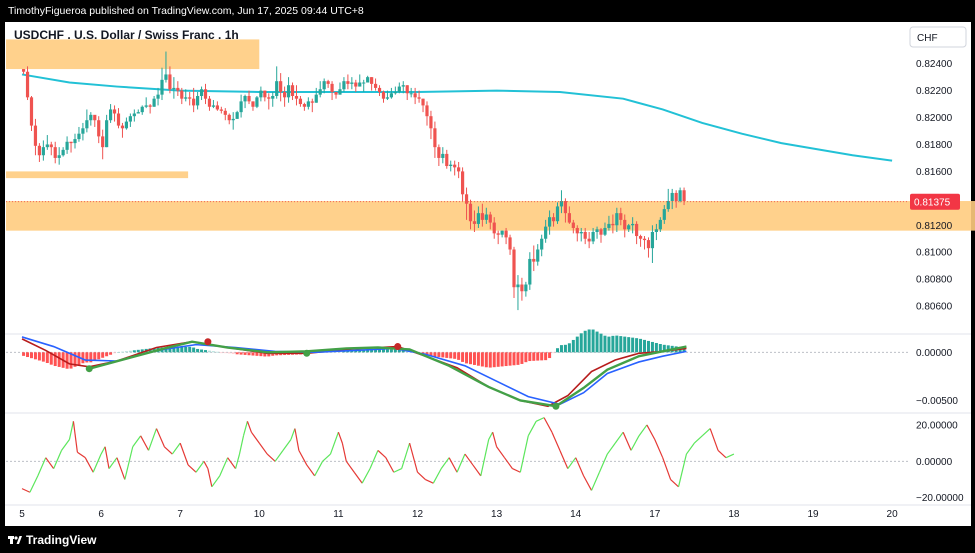 The height and width of the screenshot is (553, 975). What do you see at coordinates (133, 54) in the screenshot?
I see `price-zone` at bounding box center [133, 54].